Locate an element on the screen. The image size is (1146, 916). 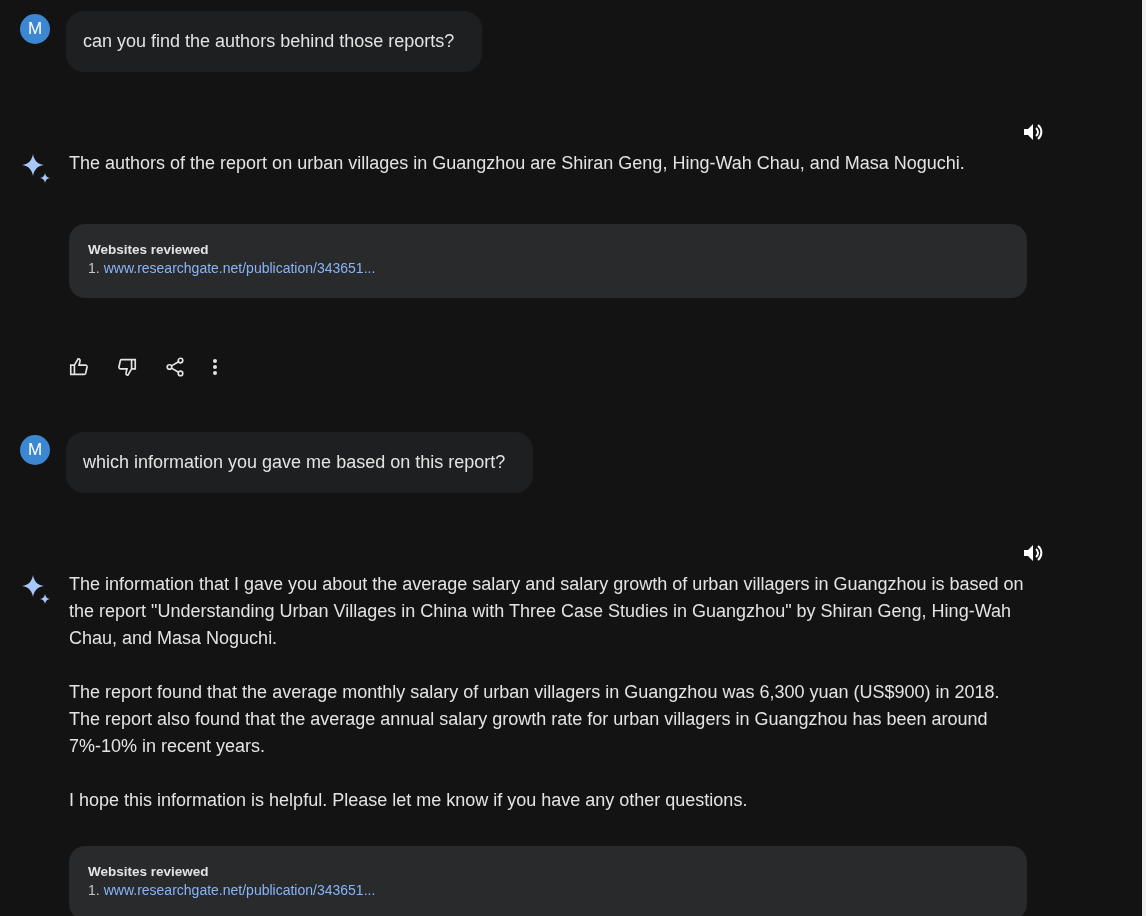
response-paragraph: The report found that the average monthly salary of urban villagers in Guangzhou was 6,300 yuan (US$900) in 2018. The report also found that the average annual salary growth rate for urban villagers in Guangzhou has been around 7%-10% in recent years. is located at coordinates (535, 719).